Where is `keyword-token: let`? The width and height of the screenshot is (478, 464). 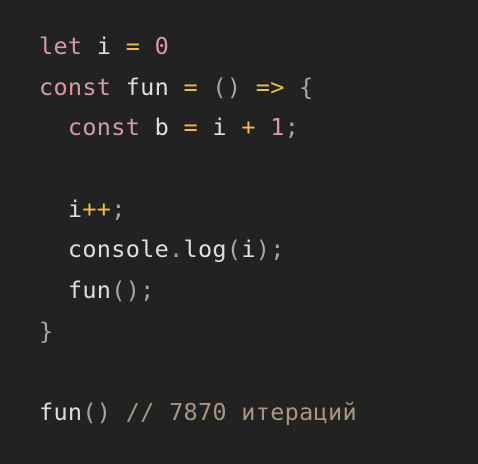
keyword-token: let is located at coordinates (61, 46).